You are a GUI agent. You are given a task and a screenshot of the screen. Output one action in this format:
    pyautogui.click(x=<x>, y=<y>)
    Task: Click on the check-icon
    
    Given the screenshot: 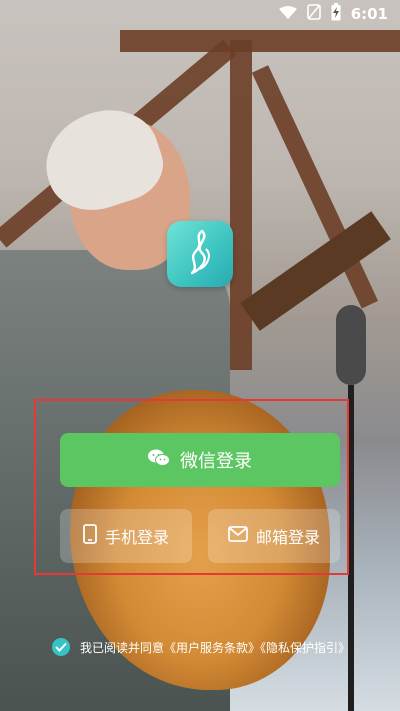 What is the action you would take?
    pyautogui.click(x=61, y=647)
    